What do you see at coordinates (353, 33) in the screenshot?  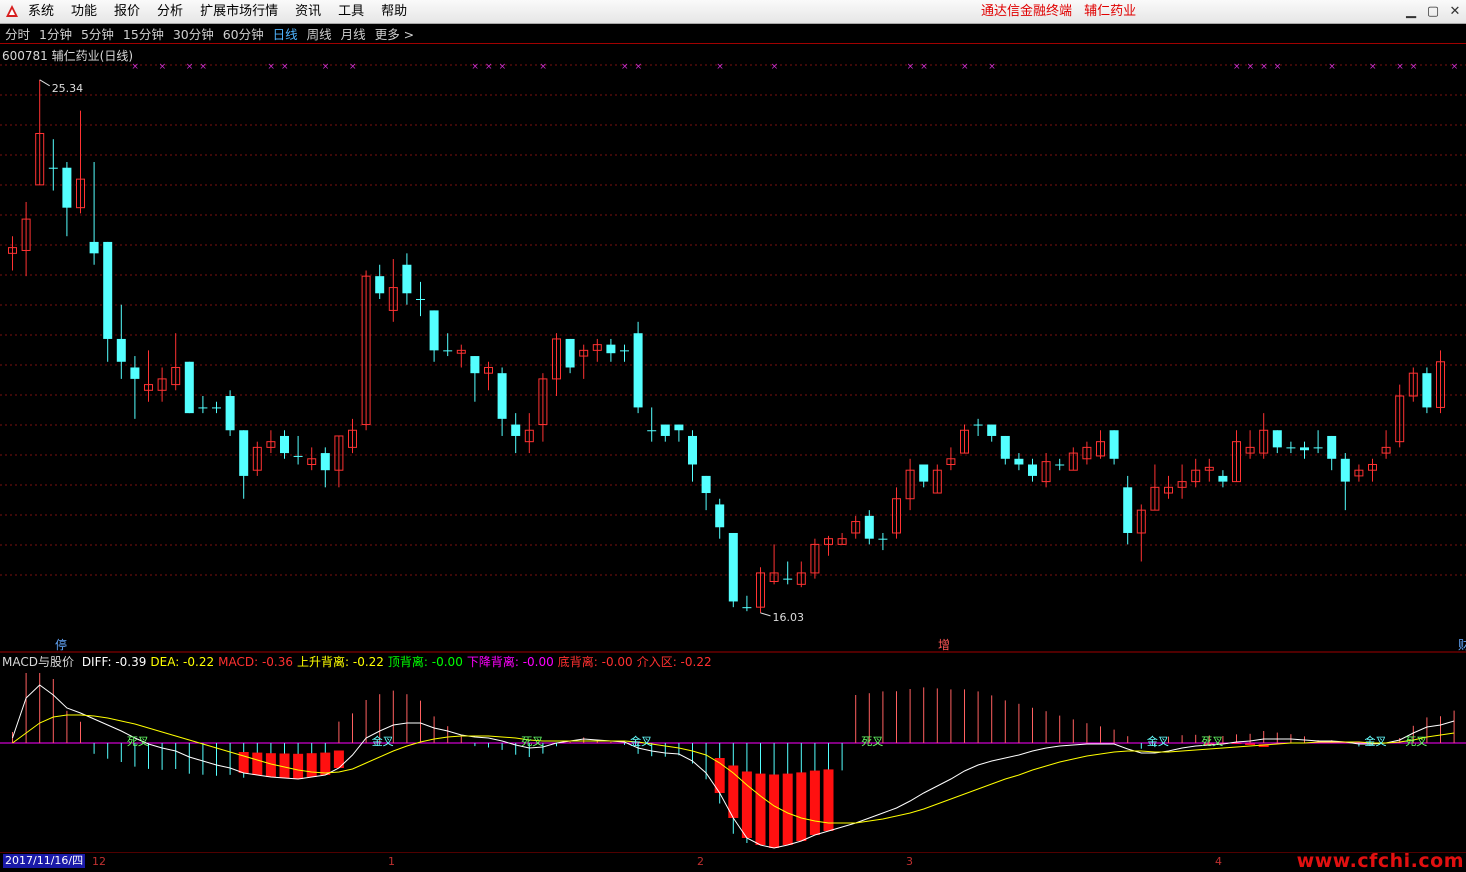 I see `period-tab-8: 月线` at bounding box center [353, 33].